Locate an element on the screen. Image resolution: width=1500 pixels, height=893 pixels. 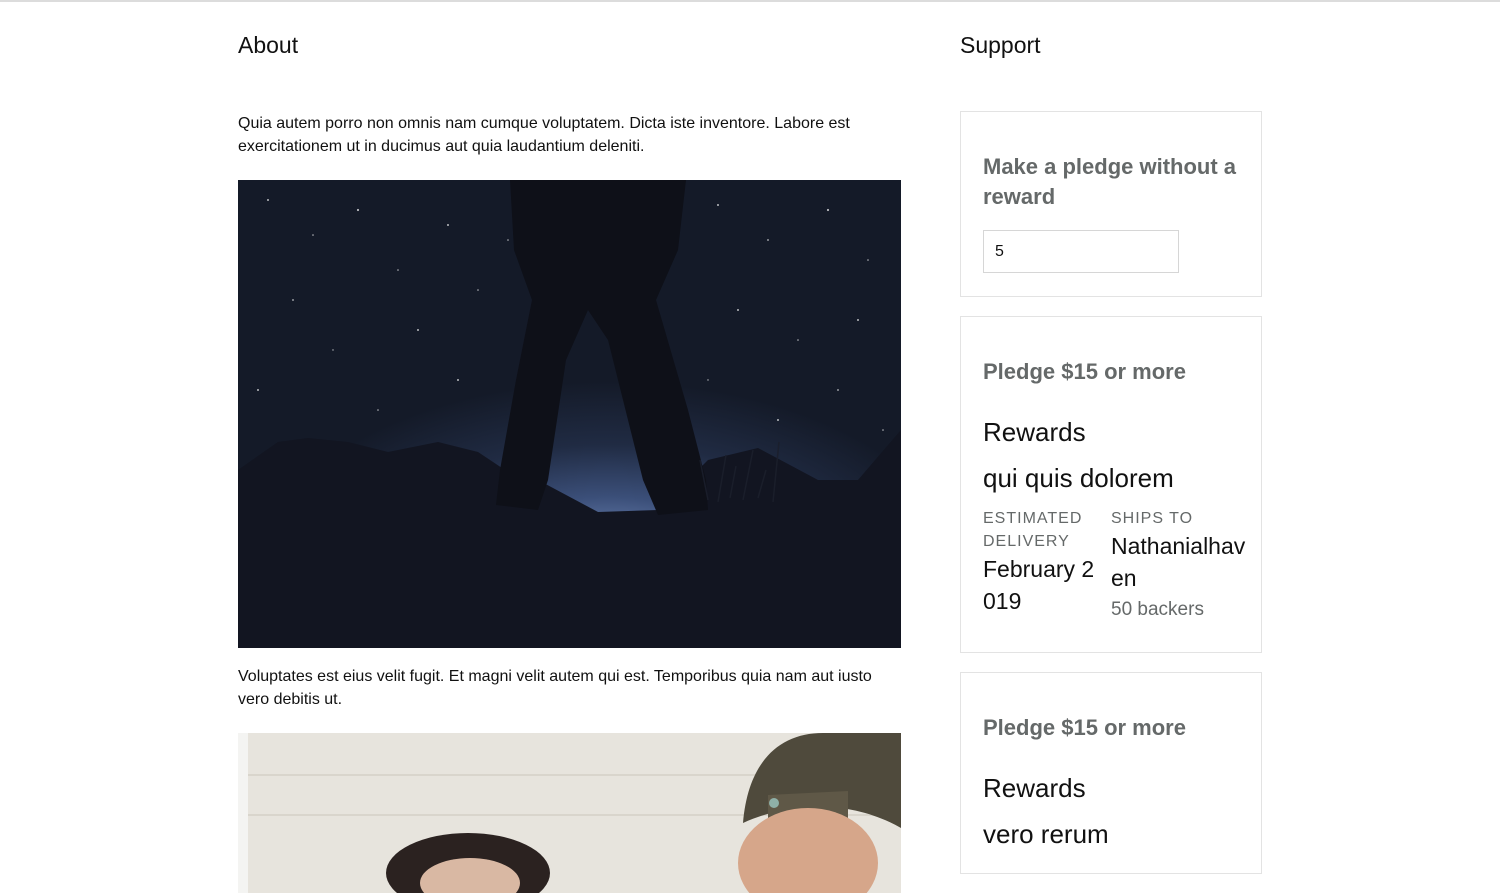
support-heading: Support is located at coordinates (1000, 45).